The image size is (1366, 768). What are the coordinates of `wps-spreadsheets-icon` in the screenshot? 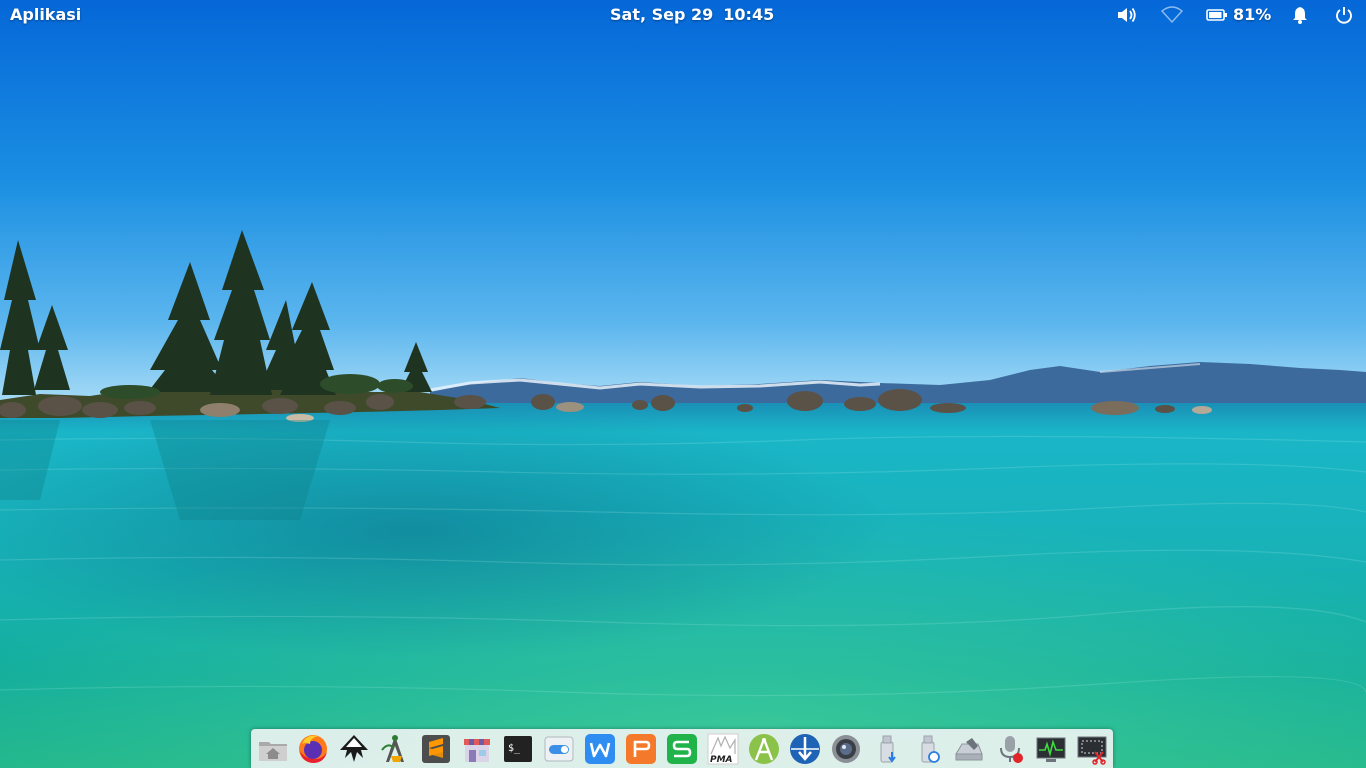 It's located at (682, 749).